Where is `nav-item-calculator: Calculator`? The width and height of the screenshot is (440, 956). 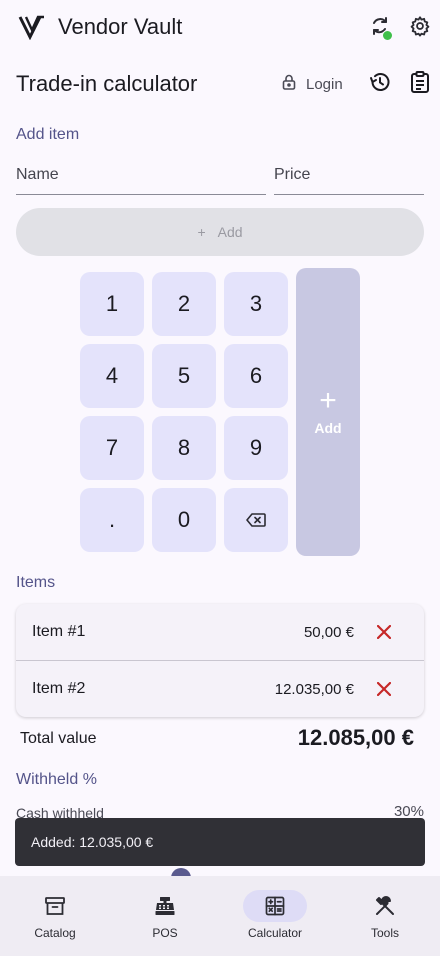 nav-item-calculator: Calculator is located at coordinates (275, 916).